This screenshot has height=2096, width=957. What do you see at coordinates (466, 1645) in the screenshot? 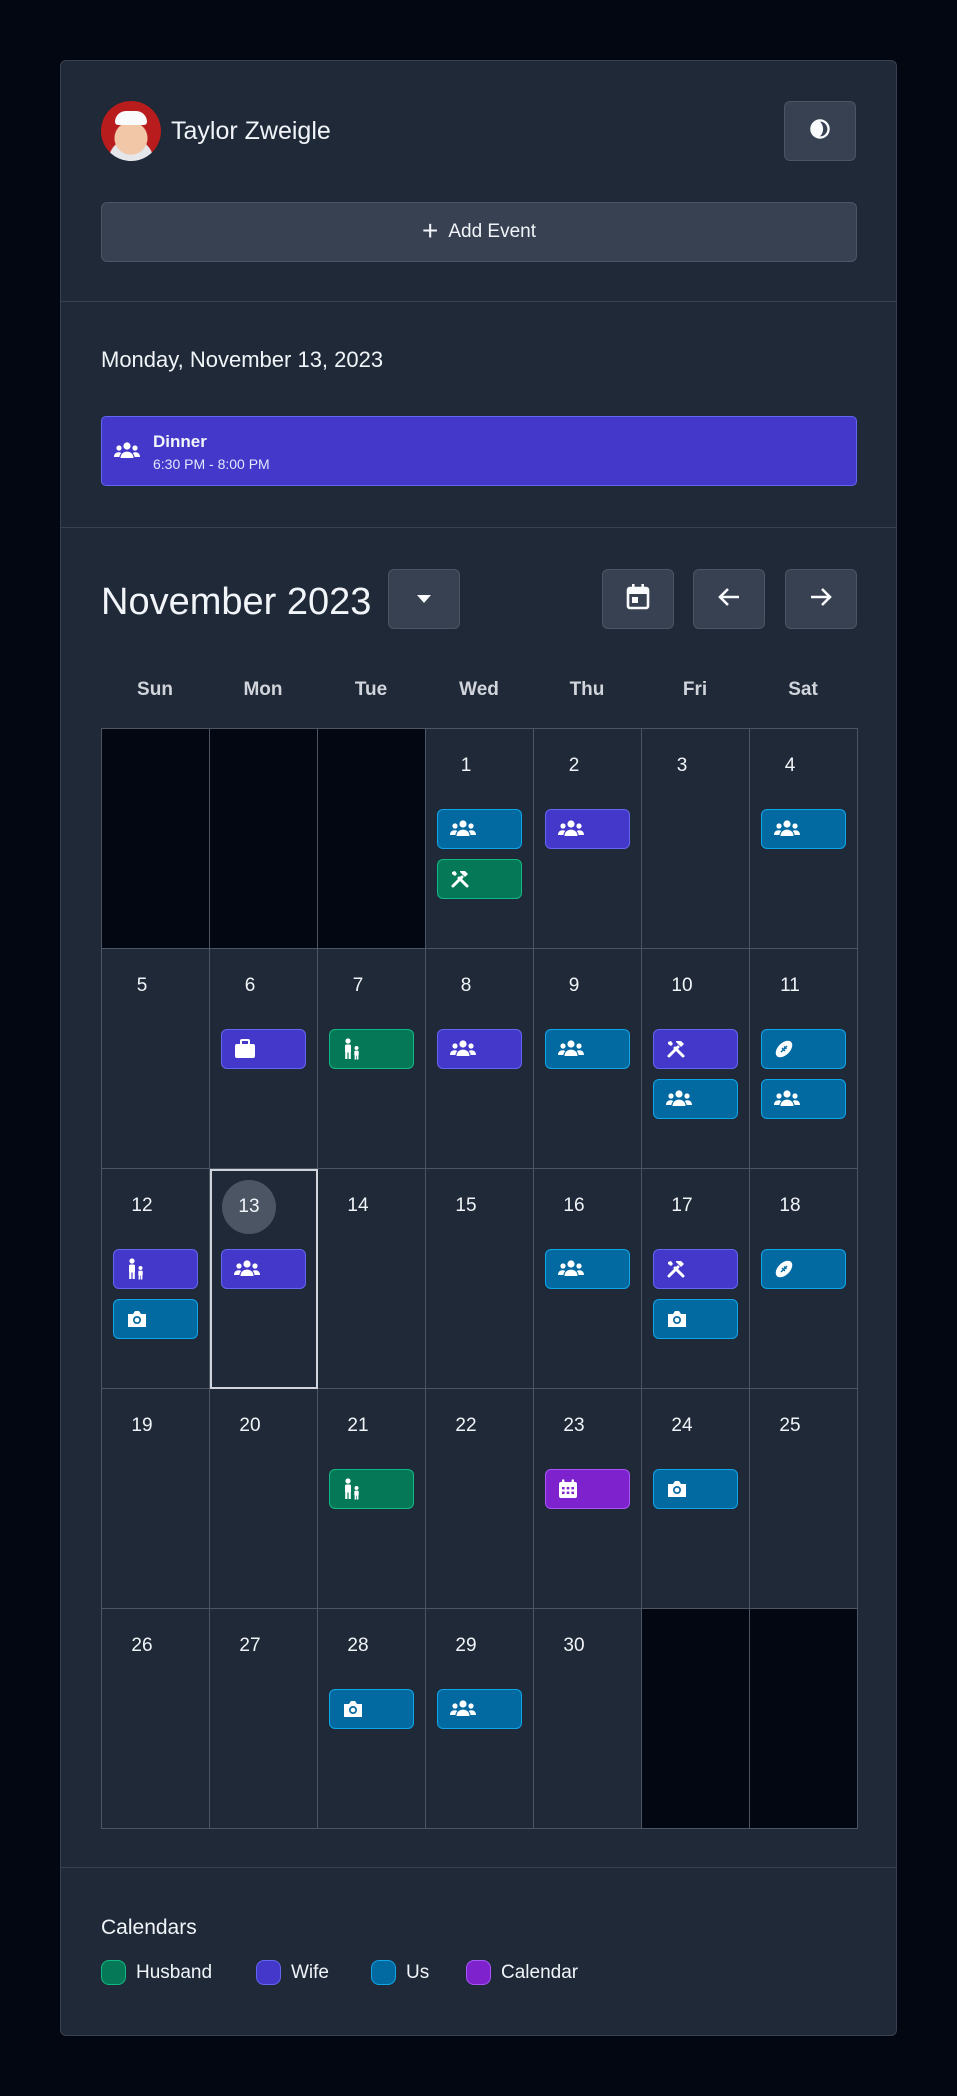
I see `day-number: 29` at bounding box center [466, 1645].